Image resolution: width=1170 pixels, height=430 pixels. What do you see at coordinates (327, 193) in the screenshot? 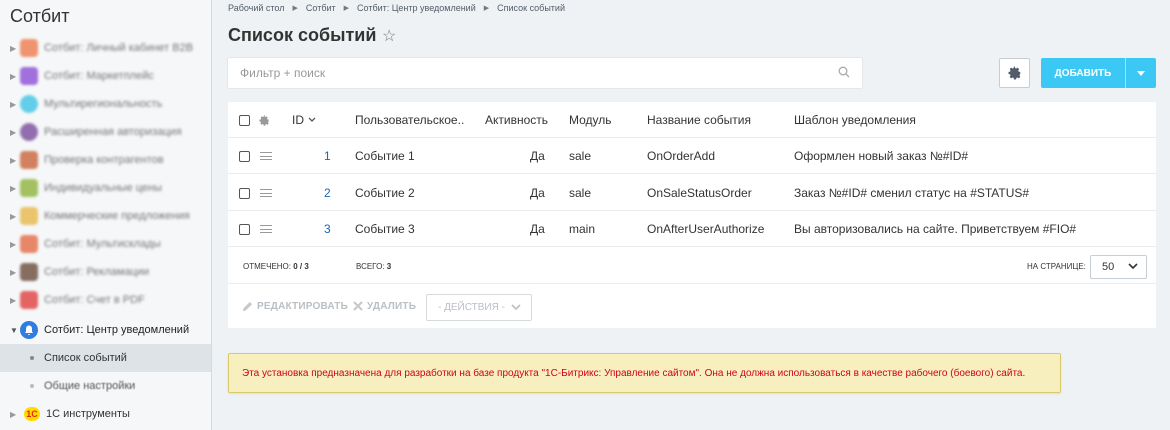
I see `row-id: 2` at bounding box center [327, 193].